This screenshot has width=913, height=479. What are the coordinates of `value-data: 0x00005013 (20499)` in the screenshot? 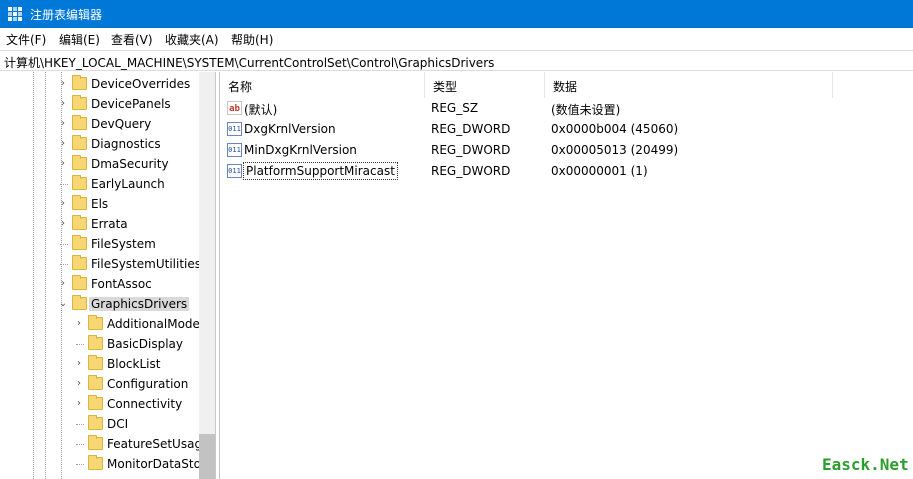 It's located at (615, 150).